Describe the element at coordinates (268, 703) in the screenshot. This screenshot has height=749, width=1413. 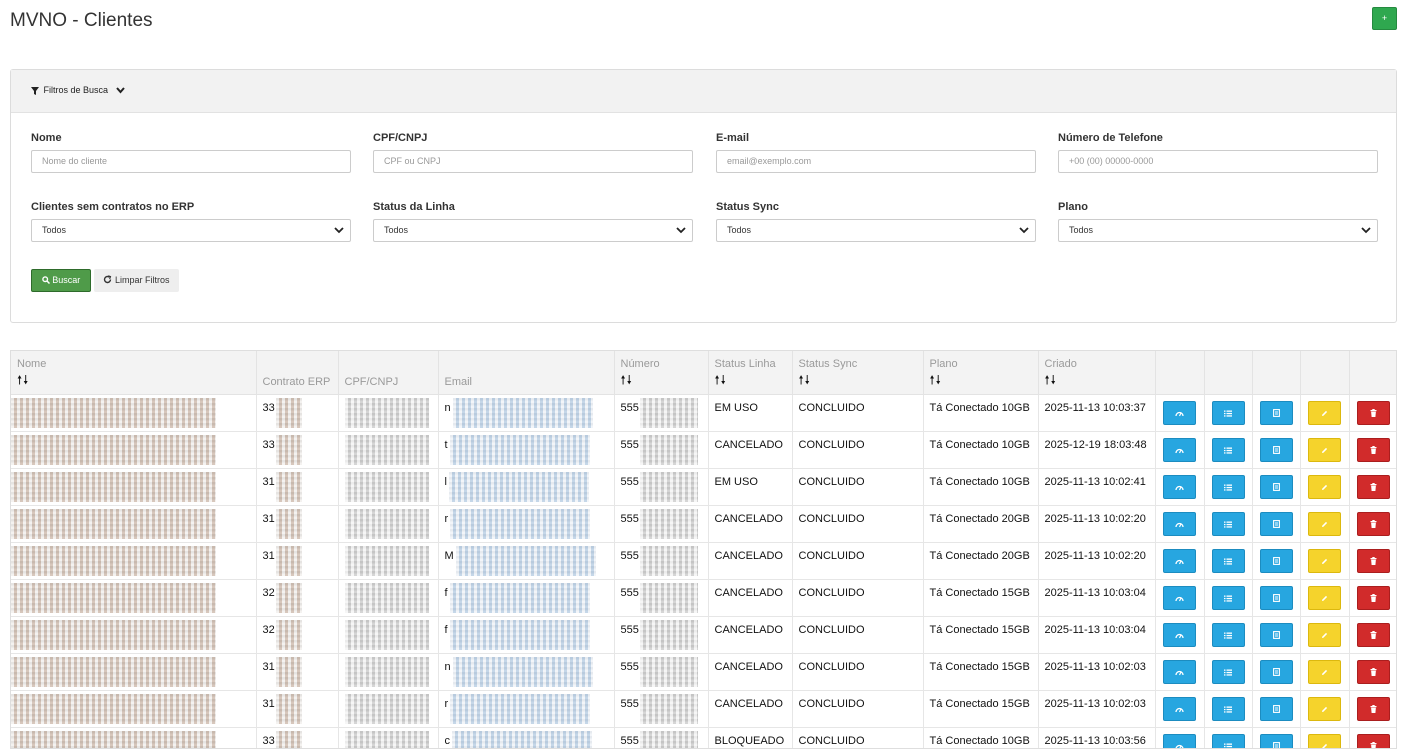
I see `contract-value: 31` at that location.